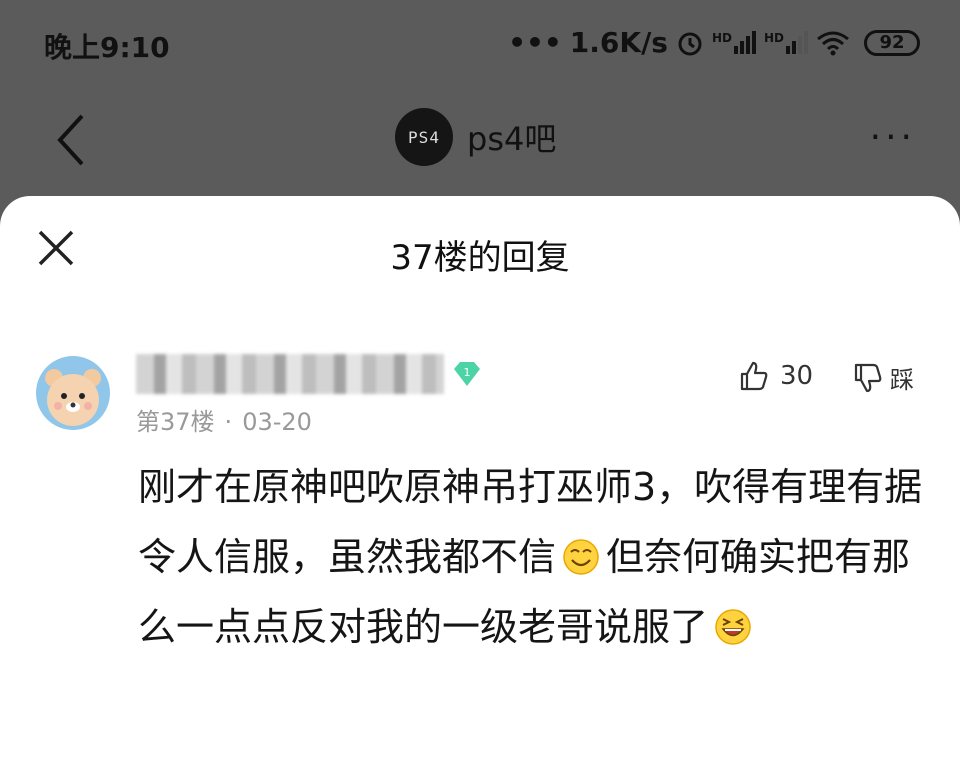 This screenshot has height=772, width=960. I want to click on nav-bar: PS4 ps4吧 ···, so click(480, 143).